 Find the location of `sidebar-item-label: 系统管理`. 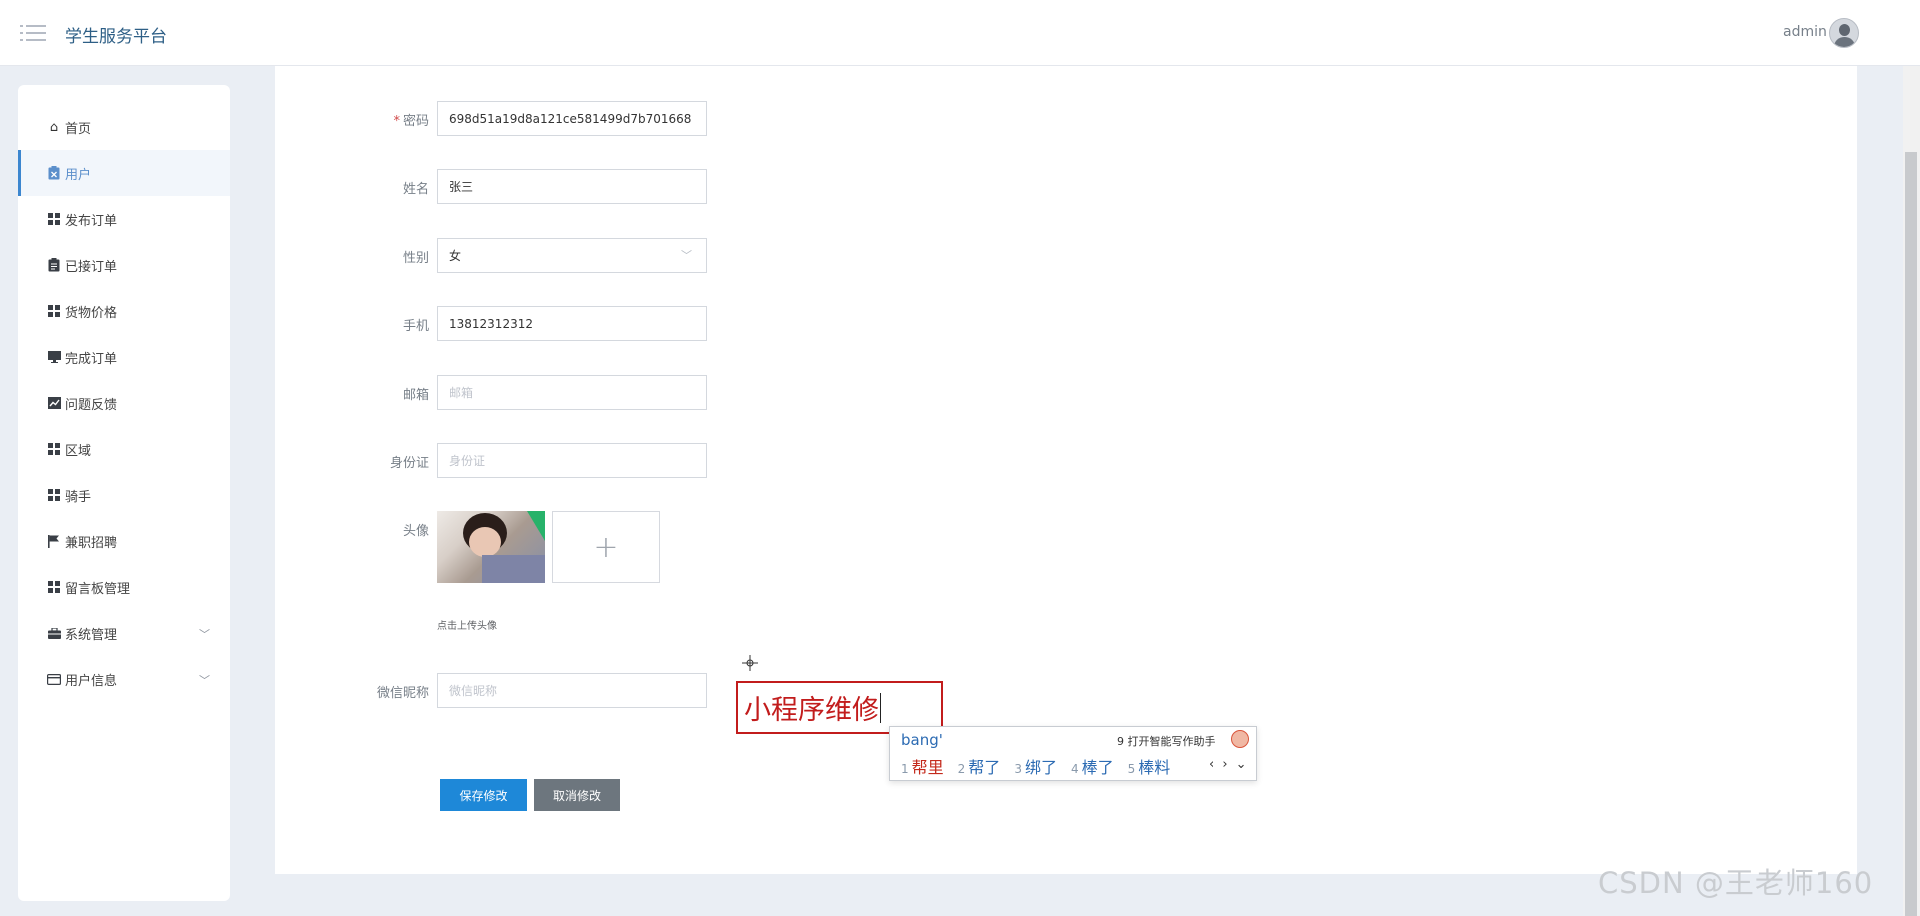

sidebar-item-label: 系统管理 is located at coordinates (91, 635).